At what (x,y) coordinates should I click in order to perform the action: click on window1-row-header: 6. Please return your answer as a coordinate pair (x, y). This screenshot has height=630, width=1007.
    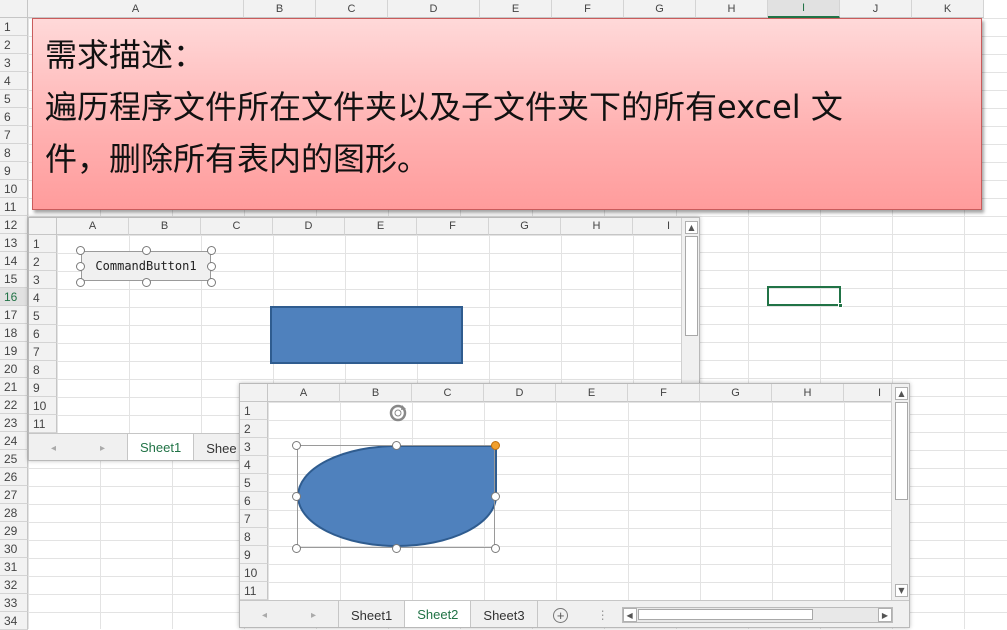
    Looking at the image, I should click on (43, 334).